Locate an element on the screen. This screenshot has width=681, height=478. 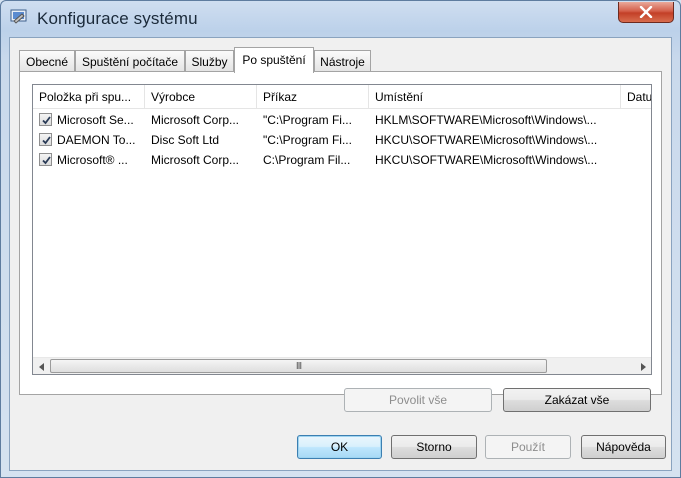
tab-boot: Spuštění počítače is located at coordinates (130, 61).